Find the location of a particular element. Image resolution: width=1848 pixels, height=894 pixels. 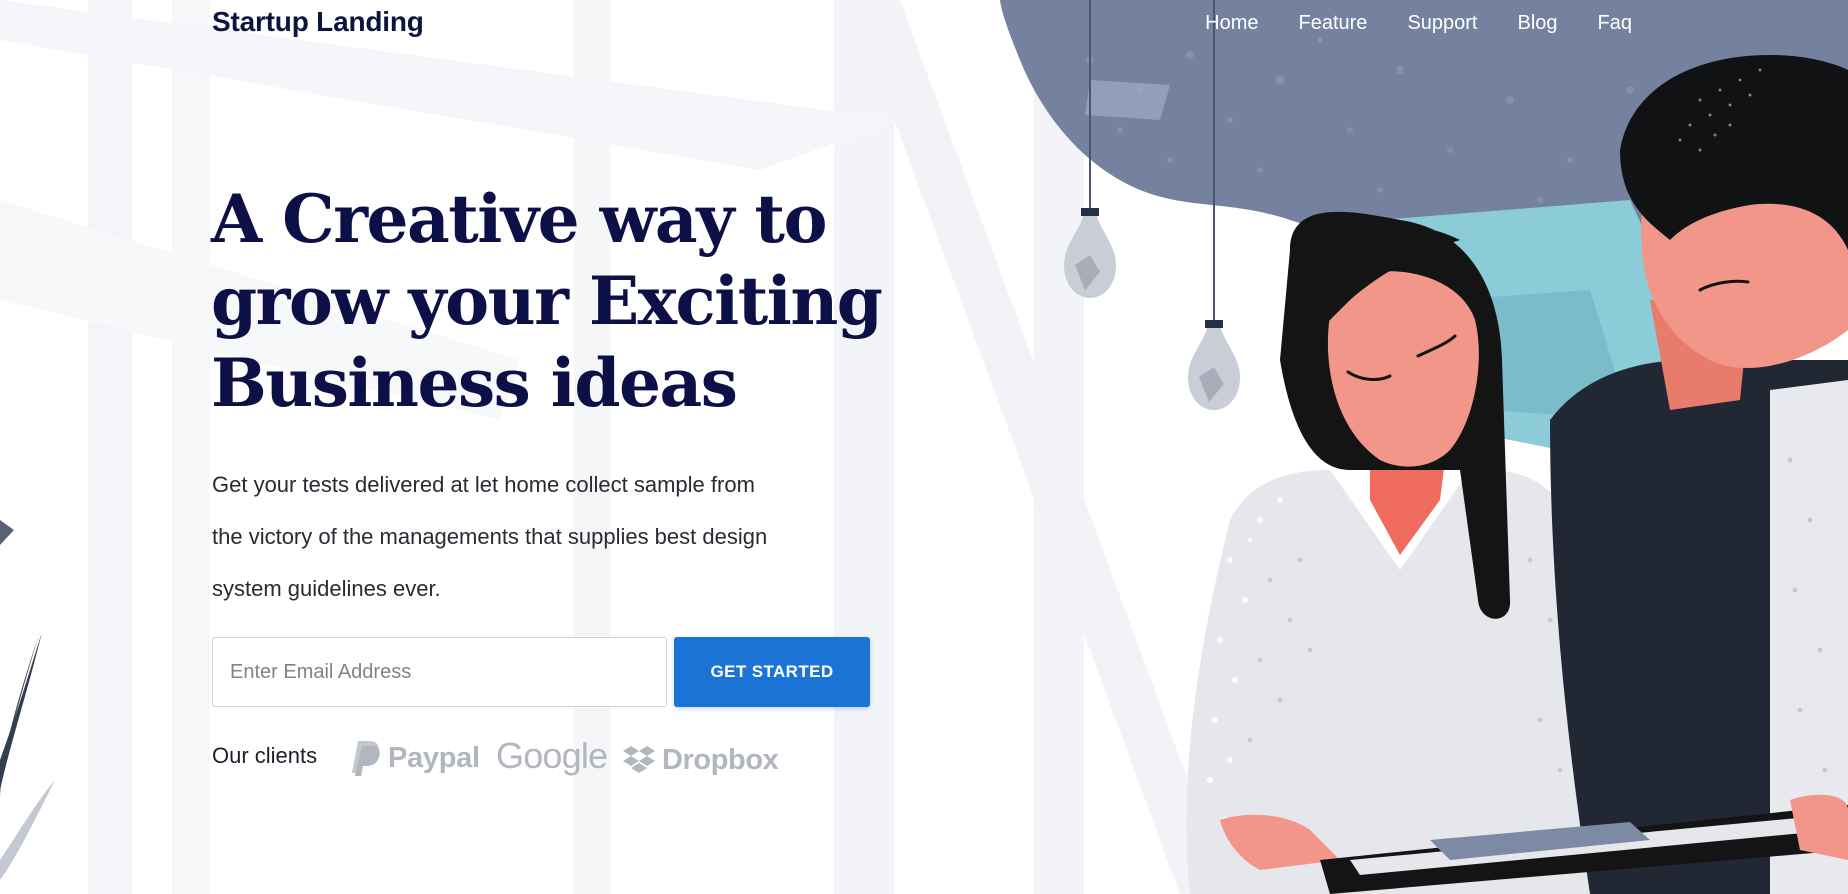

client-logo-dropbox: Dropbox is located at coordinates (700, 760).